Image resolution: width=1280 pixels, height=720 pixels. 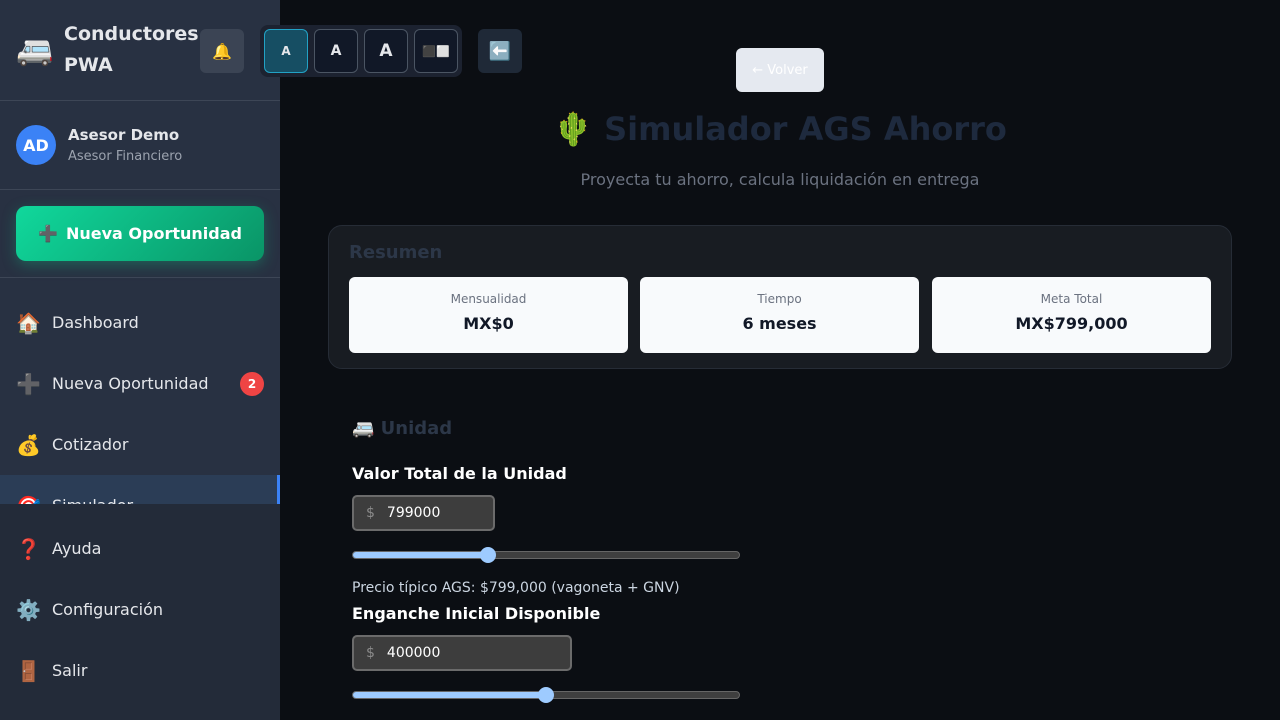 I want to click on question-icon: ❓, so click(x=28, y=548).